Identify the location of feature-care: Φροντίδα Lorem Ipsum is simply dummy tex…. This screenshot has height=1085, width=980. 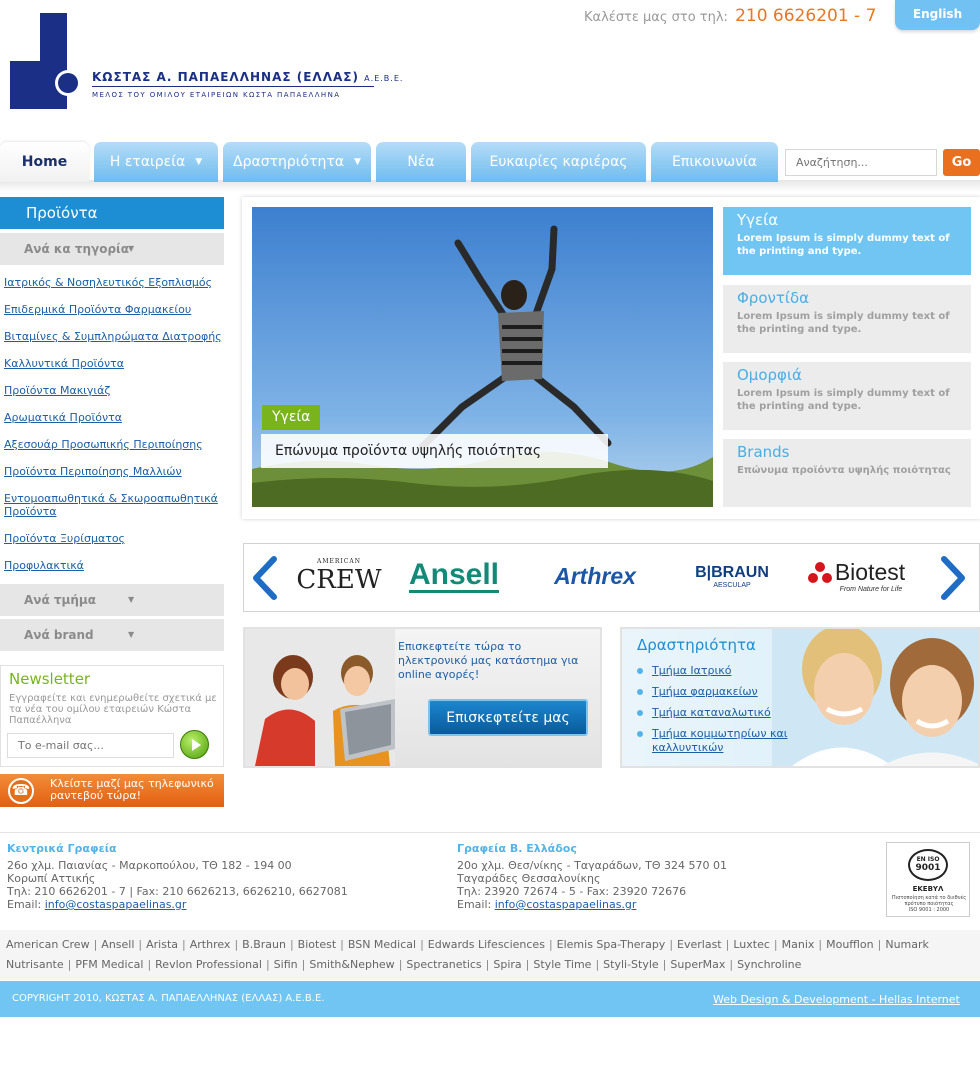
(847, 319).